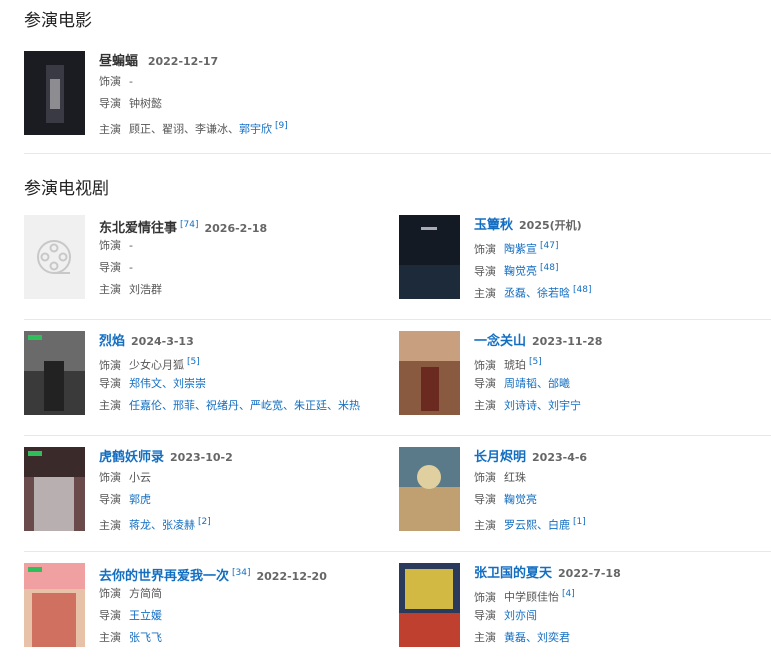 The width and height of the screenshot is (771, 666). What do you see at coordinates (145, 593) in the screenshot?
I see `role-value: 方简简` at bounding box center [145, 593].